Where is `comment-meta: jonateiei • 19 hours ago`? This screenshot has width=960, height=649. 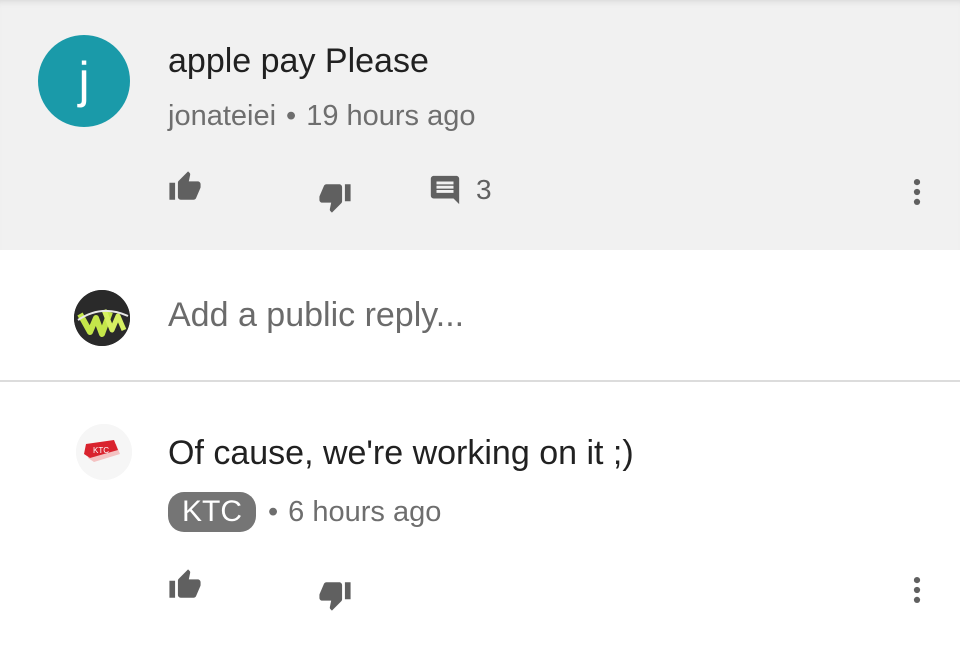
comment-meta: jonateiei • 19 hours ago is located at coordinates (322, 116).